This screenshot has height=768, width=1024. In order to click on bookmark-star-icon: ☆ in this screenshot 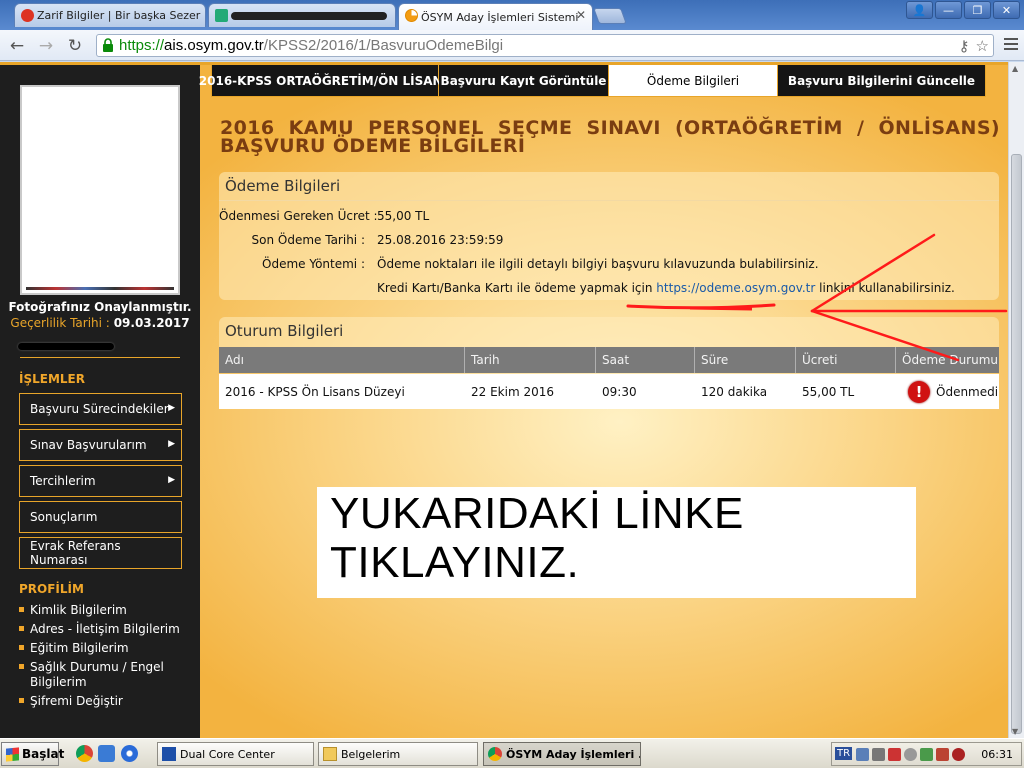, I will do `click(982, 46)`.